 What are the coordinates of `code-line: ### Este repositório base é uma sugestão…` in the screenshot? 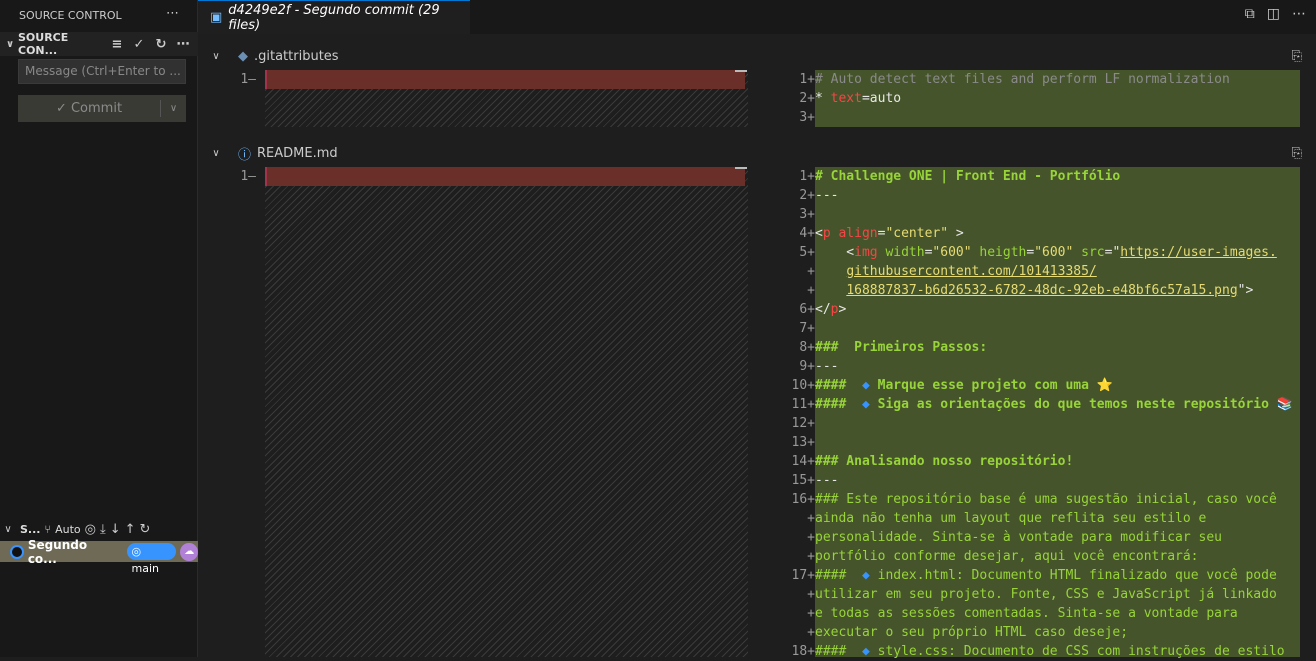 It's located at (1046, 499).